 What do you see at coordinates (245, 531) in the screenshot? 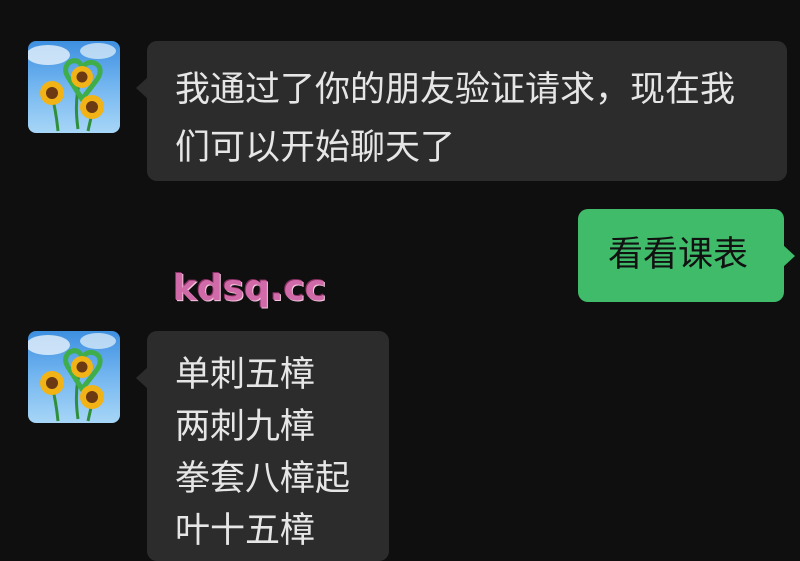
I see `message-text-line: 叶十五樟` at bounding box center [245, 531].